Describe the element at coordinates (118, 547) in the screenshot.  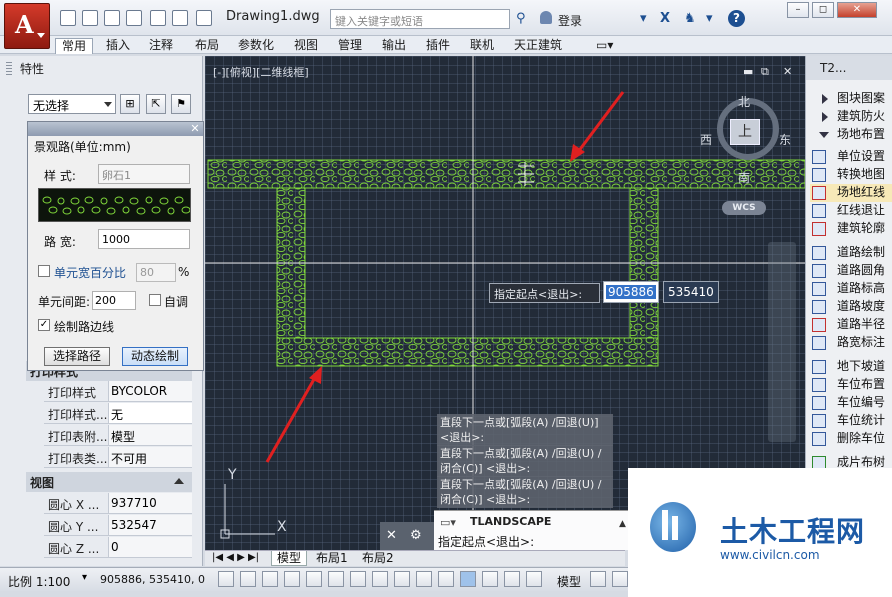
I see `property-row: 圆心 Z ... 0` at that location.